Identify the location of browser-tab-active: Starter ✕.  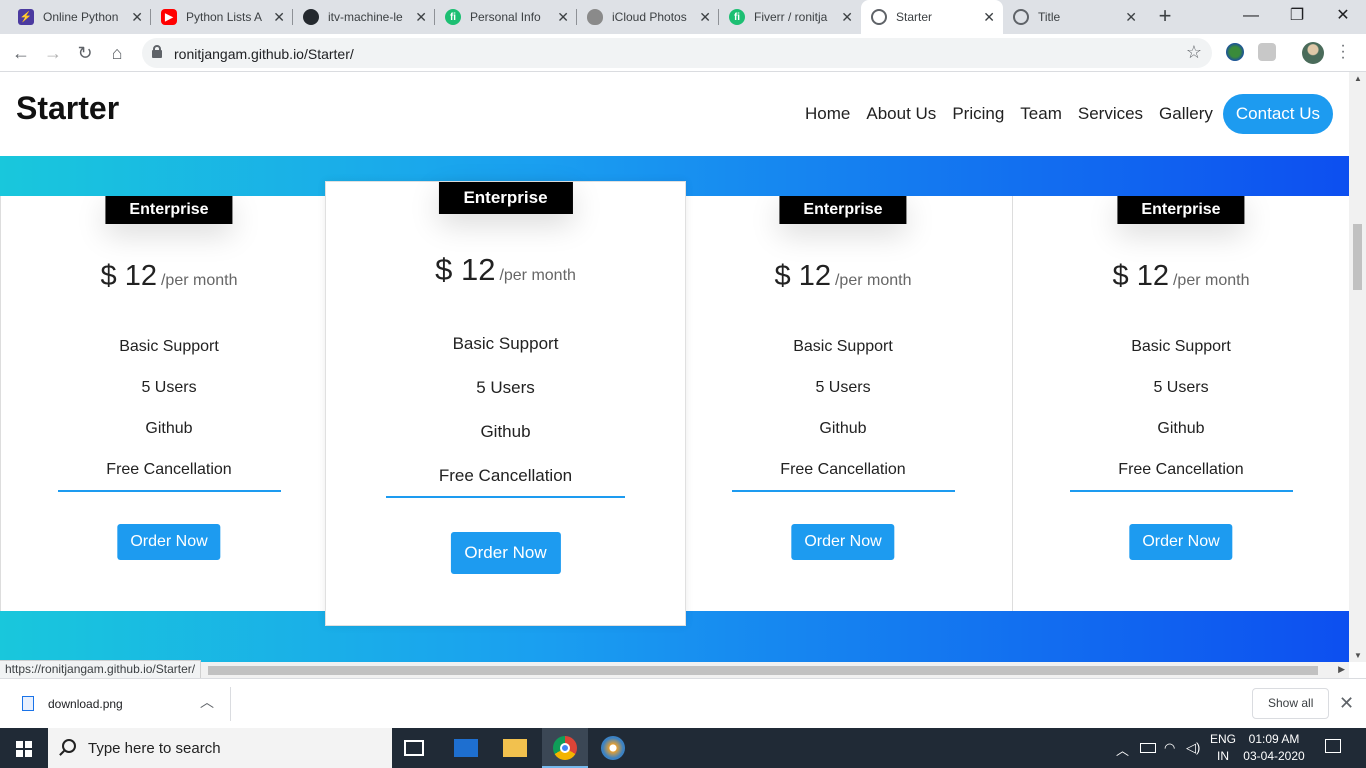
(932, 17).